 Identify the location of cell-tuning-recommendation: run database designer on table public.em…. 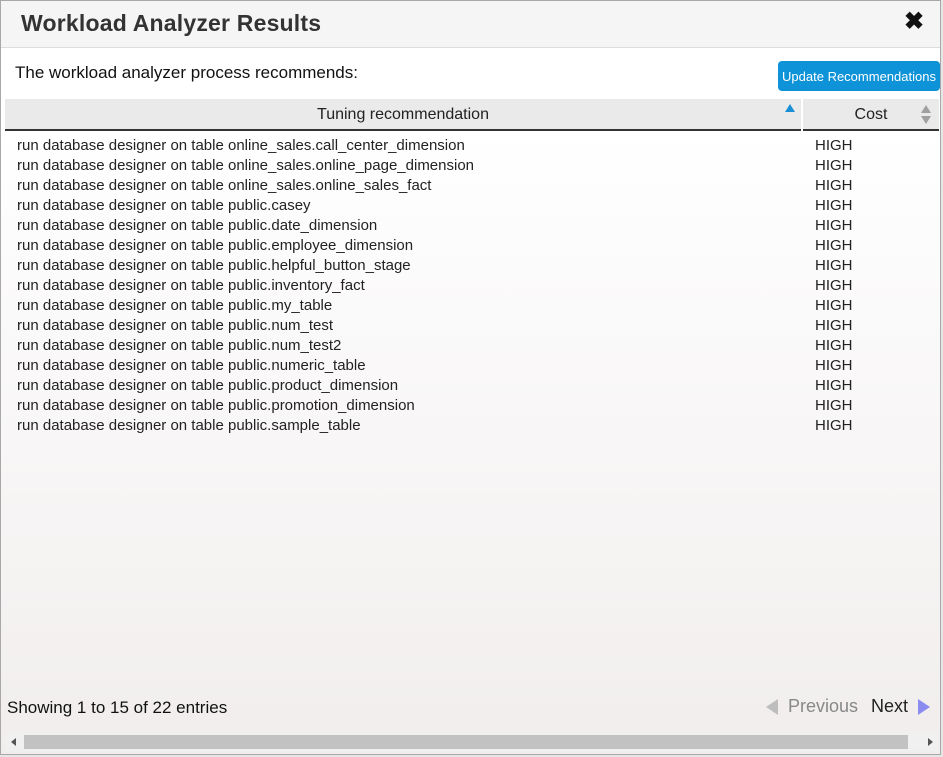
(215, 245).